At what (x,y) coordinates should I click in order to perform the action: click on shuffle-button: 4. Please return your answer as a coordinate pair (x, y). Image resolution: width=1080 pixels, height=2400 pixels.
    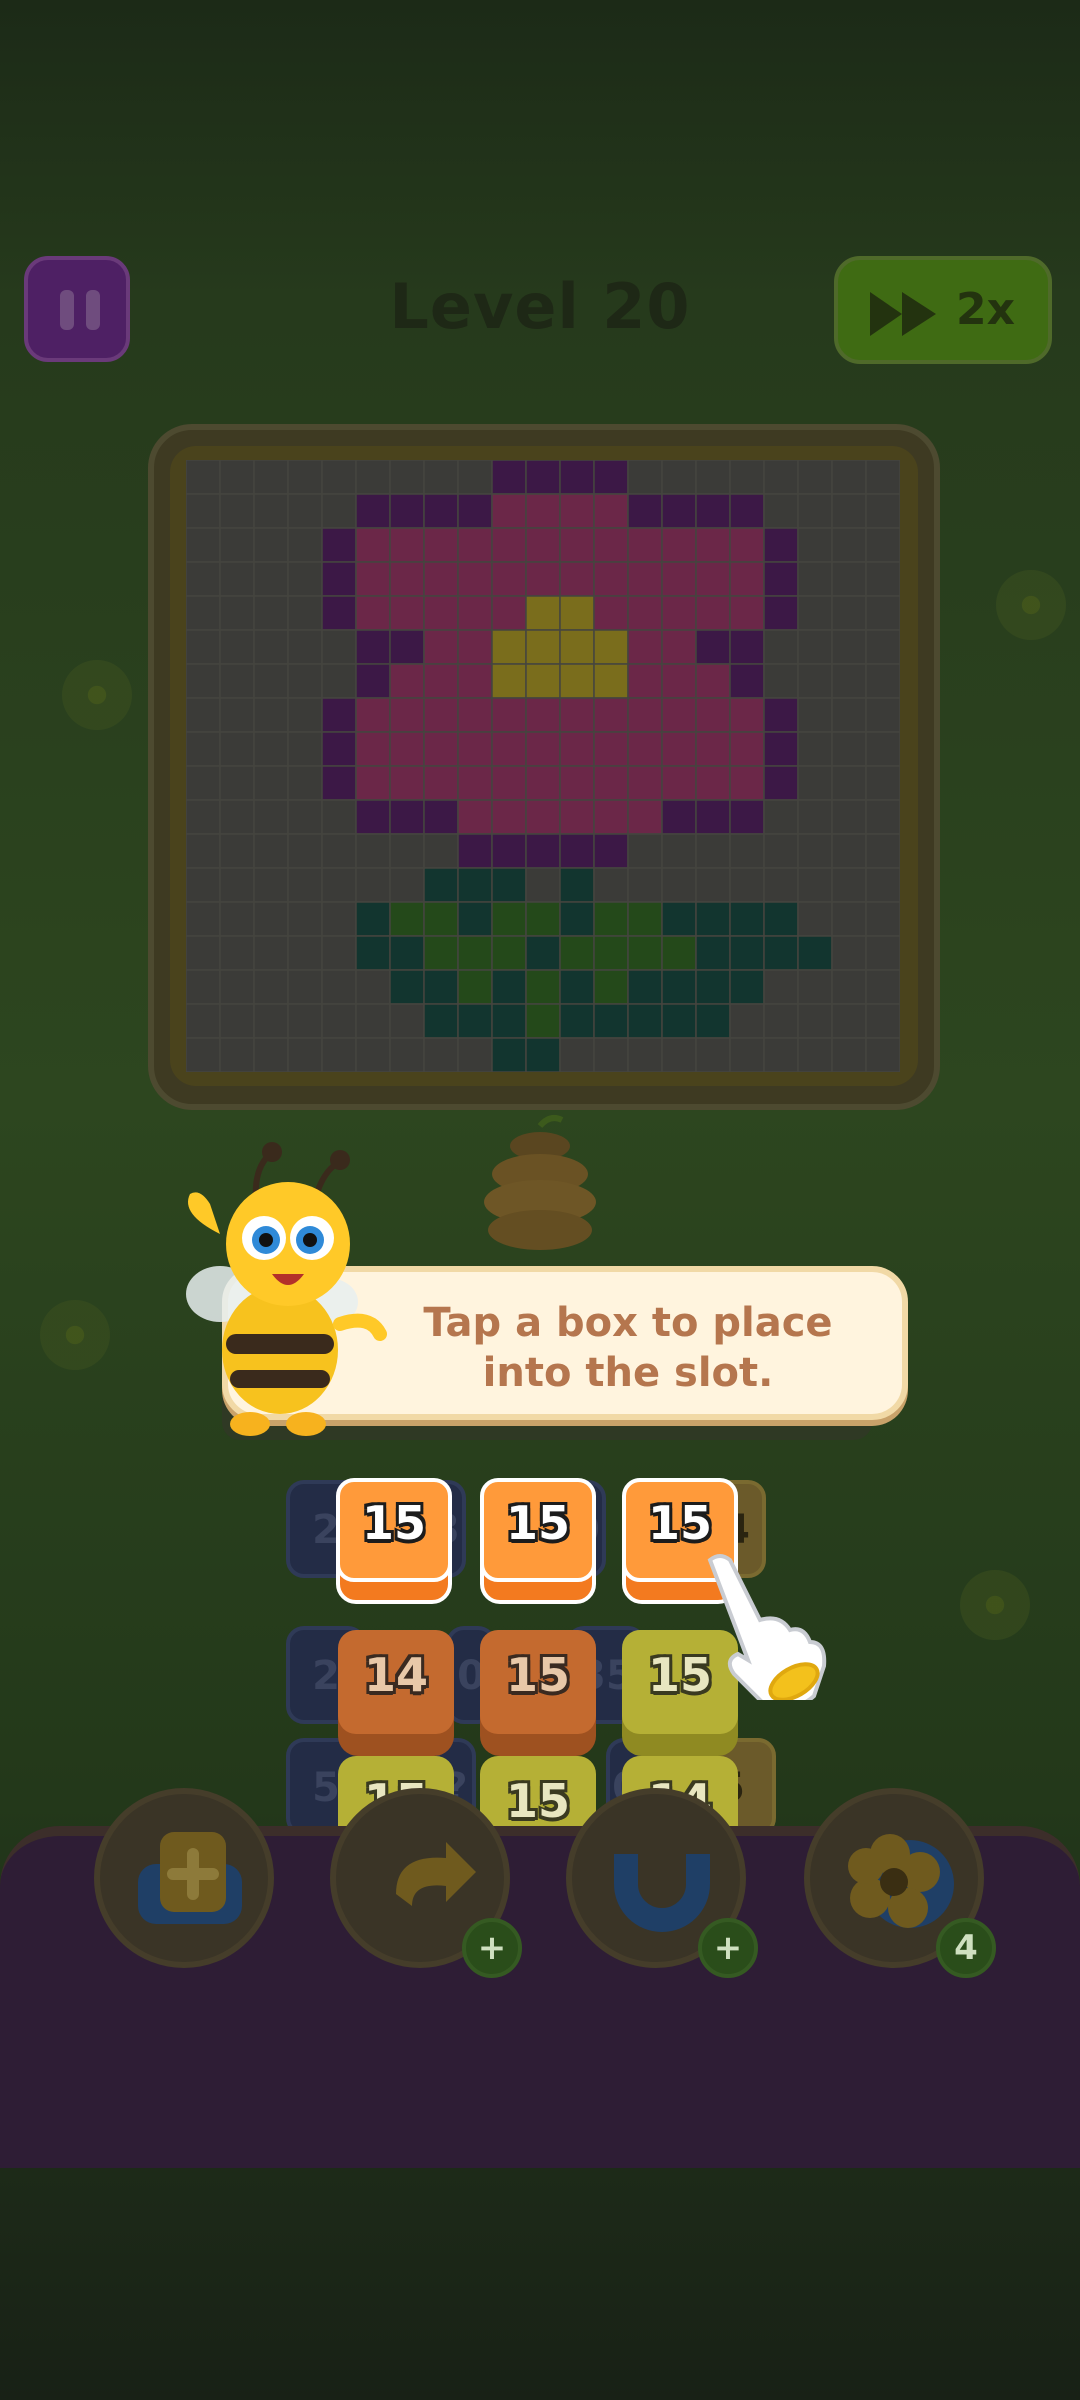
    Looking at the image, I should click on (900, 1883).